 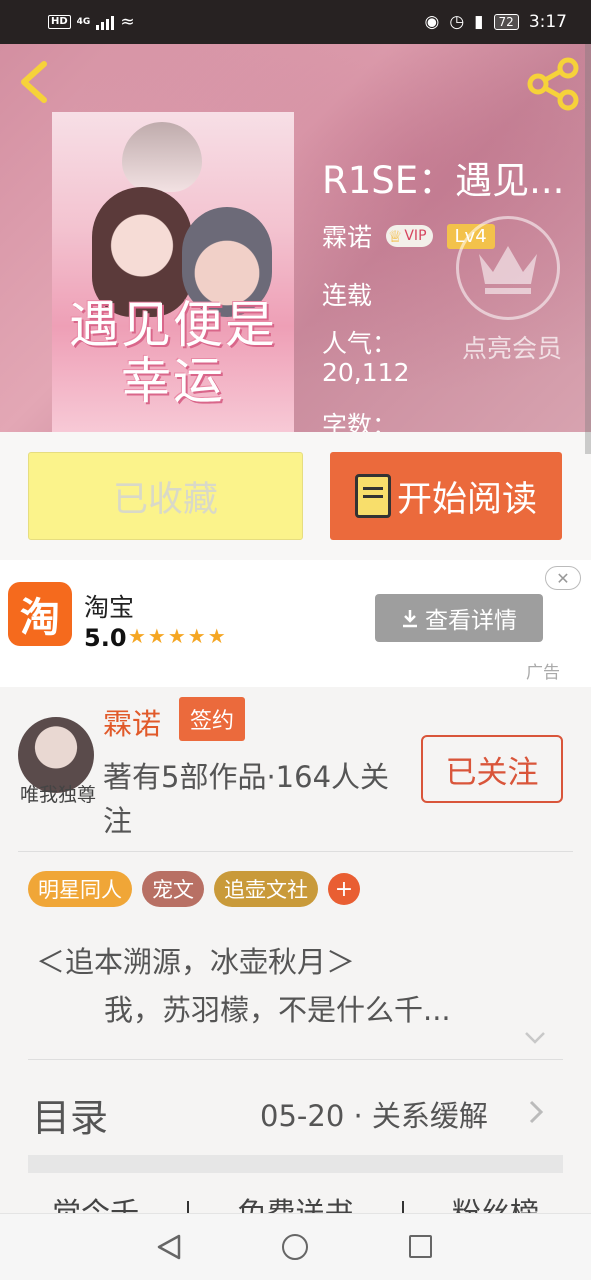 What do you see at coordinates (105, 638) in the screenshot?
I see `ad-rating: 5.0` at bounding box center [105, 638].